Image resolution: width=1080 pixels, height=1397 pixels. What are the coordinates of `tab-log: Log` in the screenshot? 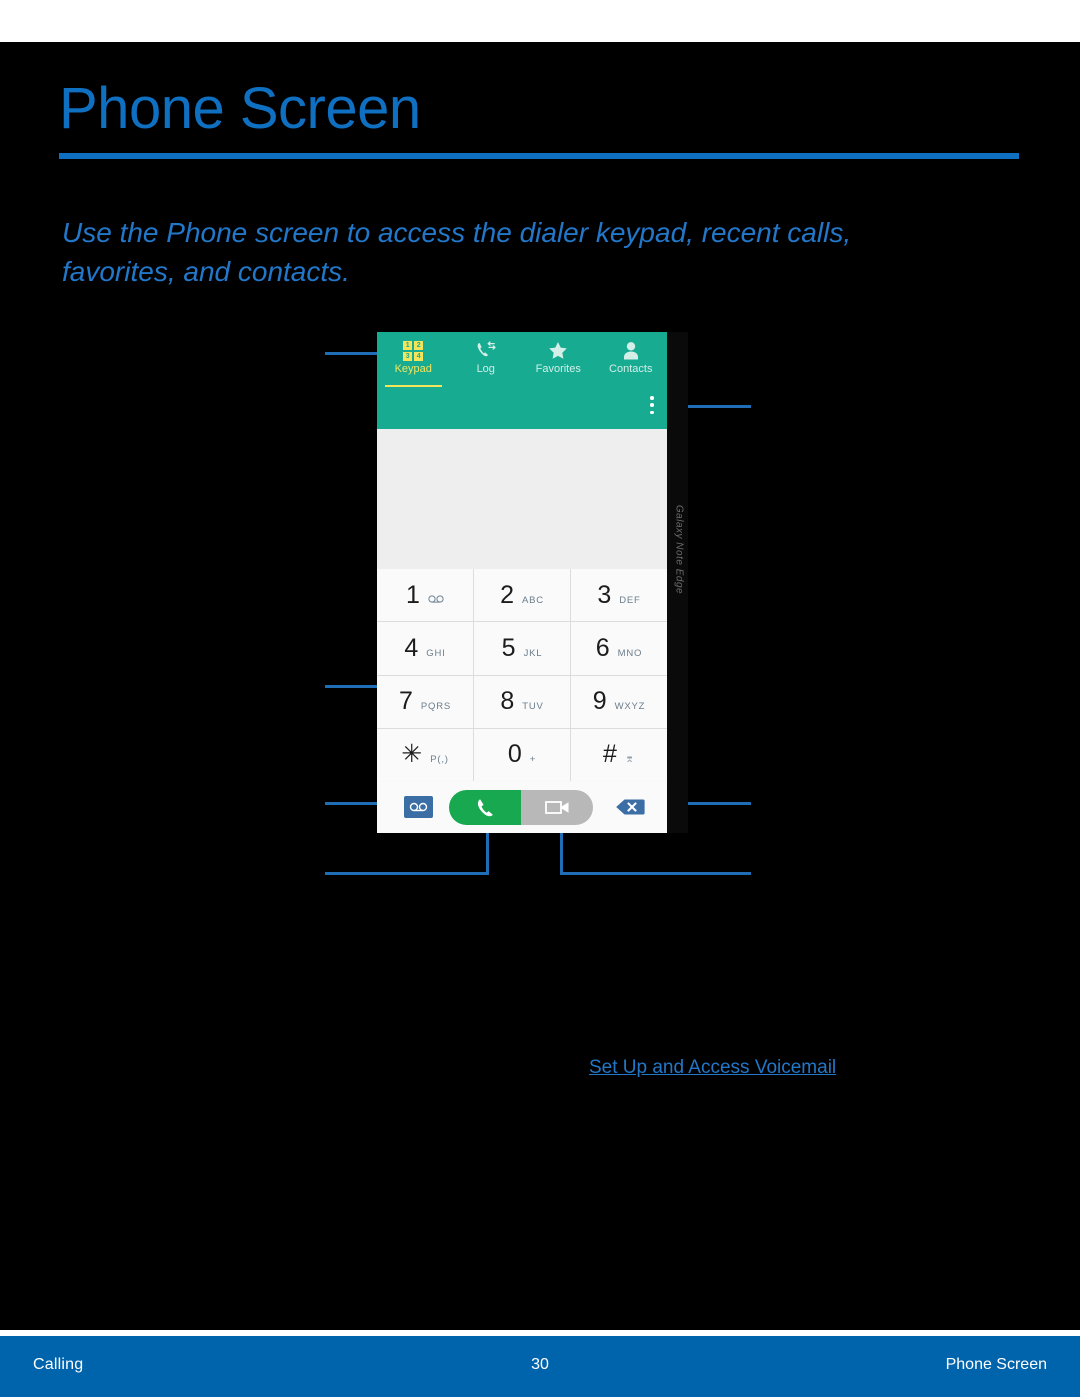 It's located at (486, 360).